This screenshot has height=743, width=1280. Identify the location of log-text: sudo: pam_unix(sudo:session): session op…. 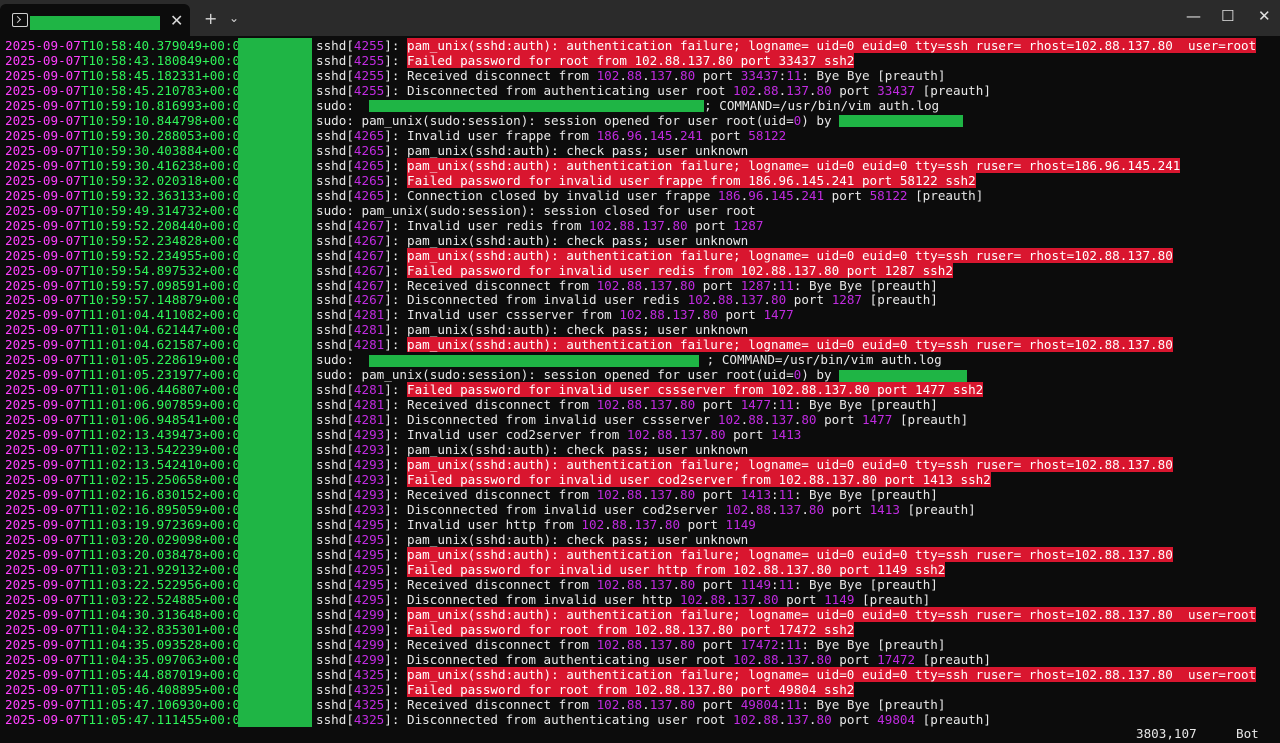
(555, 375).